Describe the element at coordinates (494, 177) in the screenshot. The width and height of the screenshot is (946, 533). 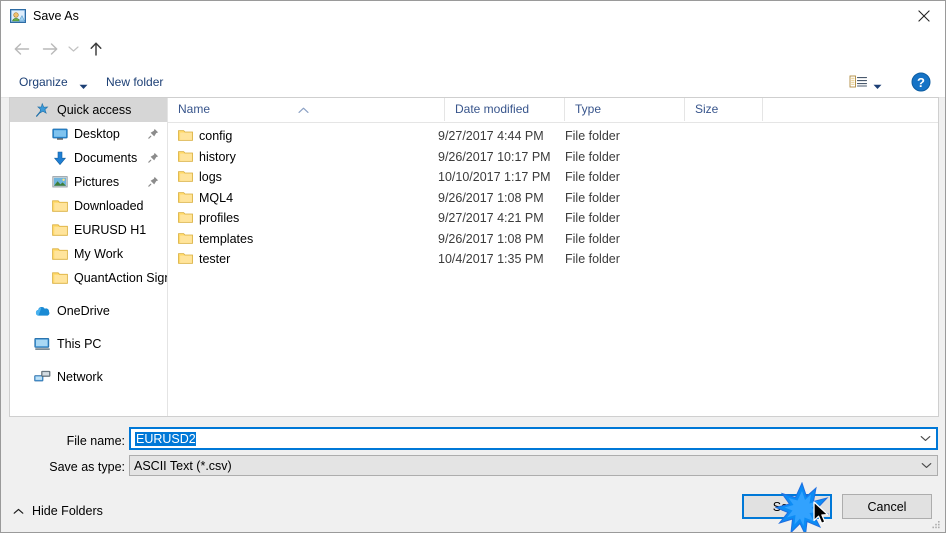
I see `file-date: 10/10/2017 1:17 PM` at that location.